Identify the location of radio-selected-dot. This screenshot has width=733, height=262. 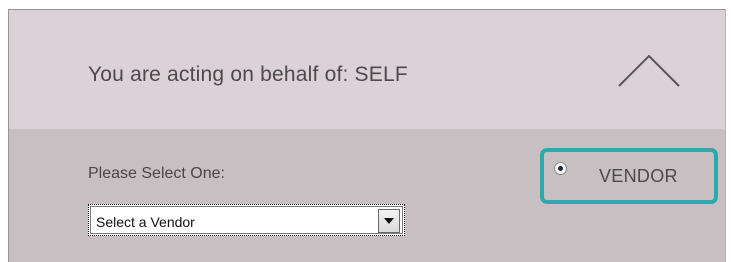
(560, 168).